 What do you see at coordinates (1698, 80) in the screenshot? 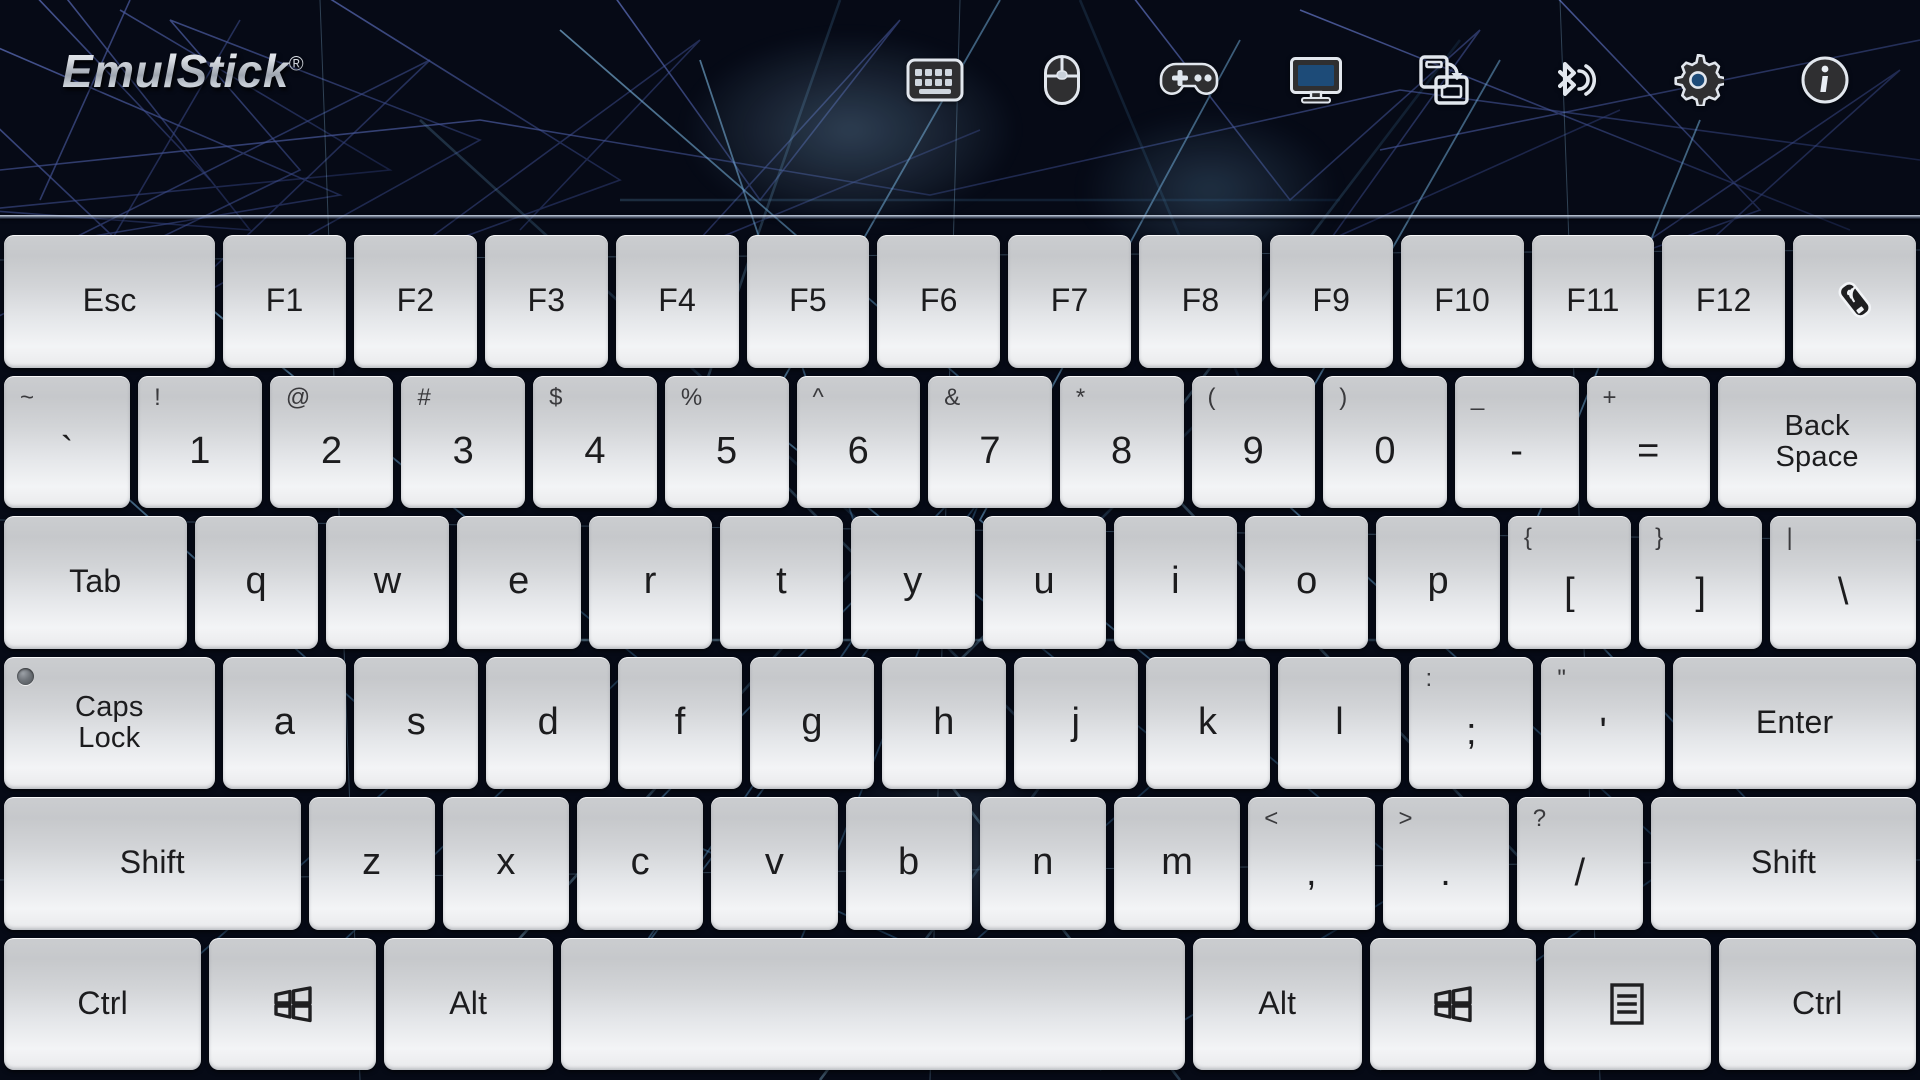
I see `settings-icon` at bounding box center [1698, 80].